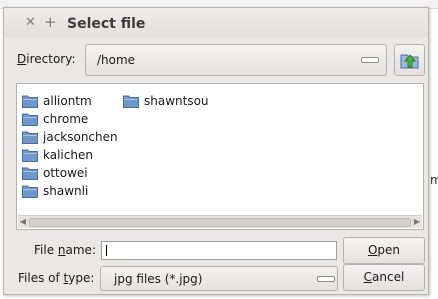  I want to click on scrollbar-thumb, so click(220, 222).